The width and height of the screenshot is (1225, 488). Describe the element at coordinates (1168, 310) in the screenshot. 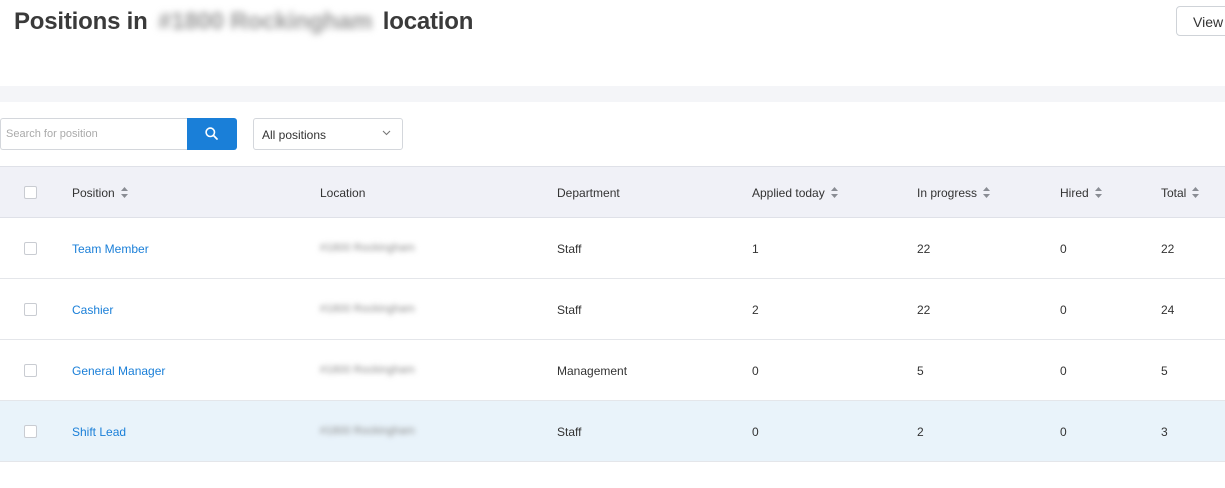

I see `total-cell: 24` at that location.